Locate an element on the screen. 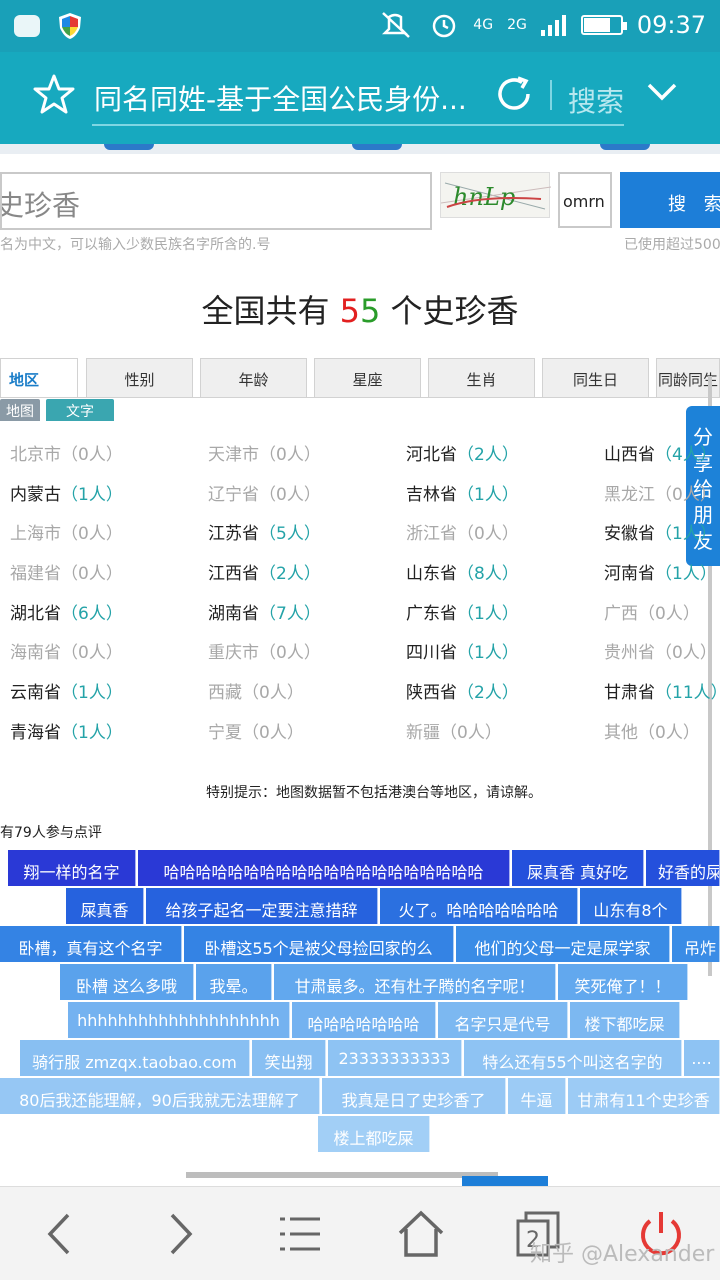  region-item: 青海省（1人） is located at coordinates (66, 730).